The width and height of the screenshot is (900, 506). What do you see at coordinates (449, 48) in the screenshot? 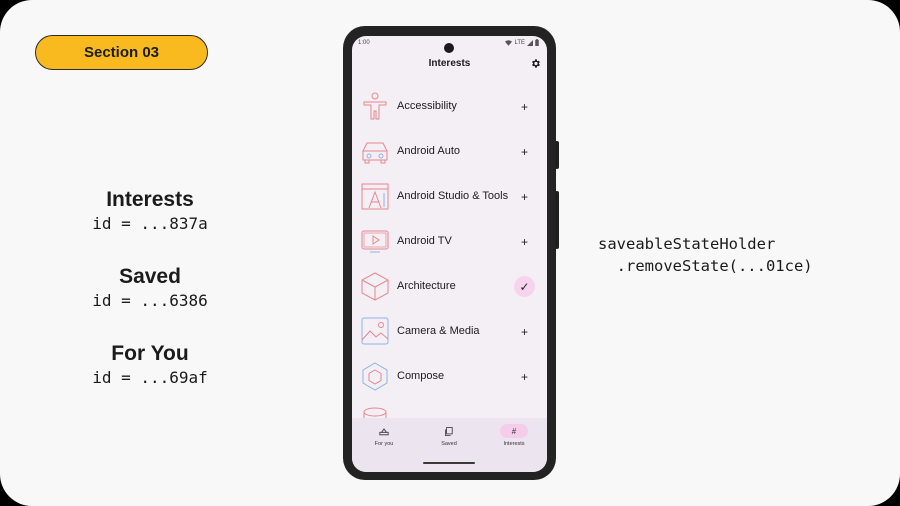
I see `front-camera` at bounding box center [449, 48].